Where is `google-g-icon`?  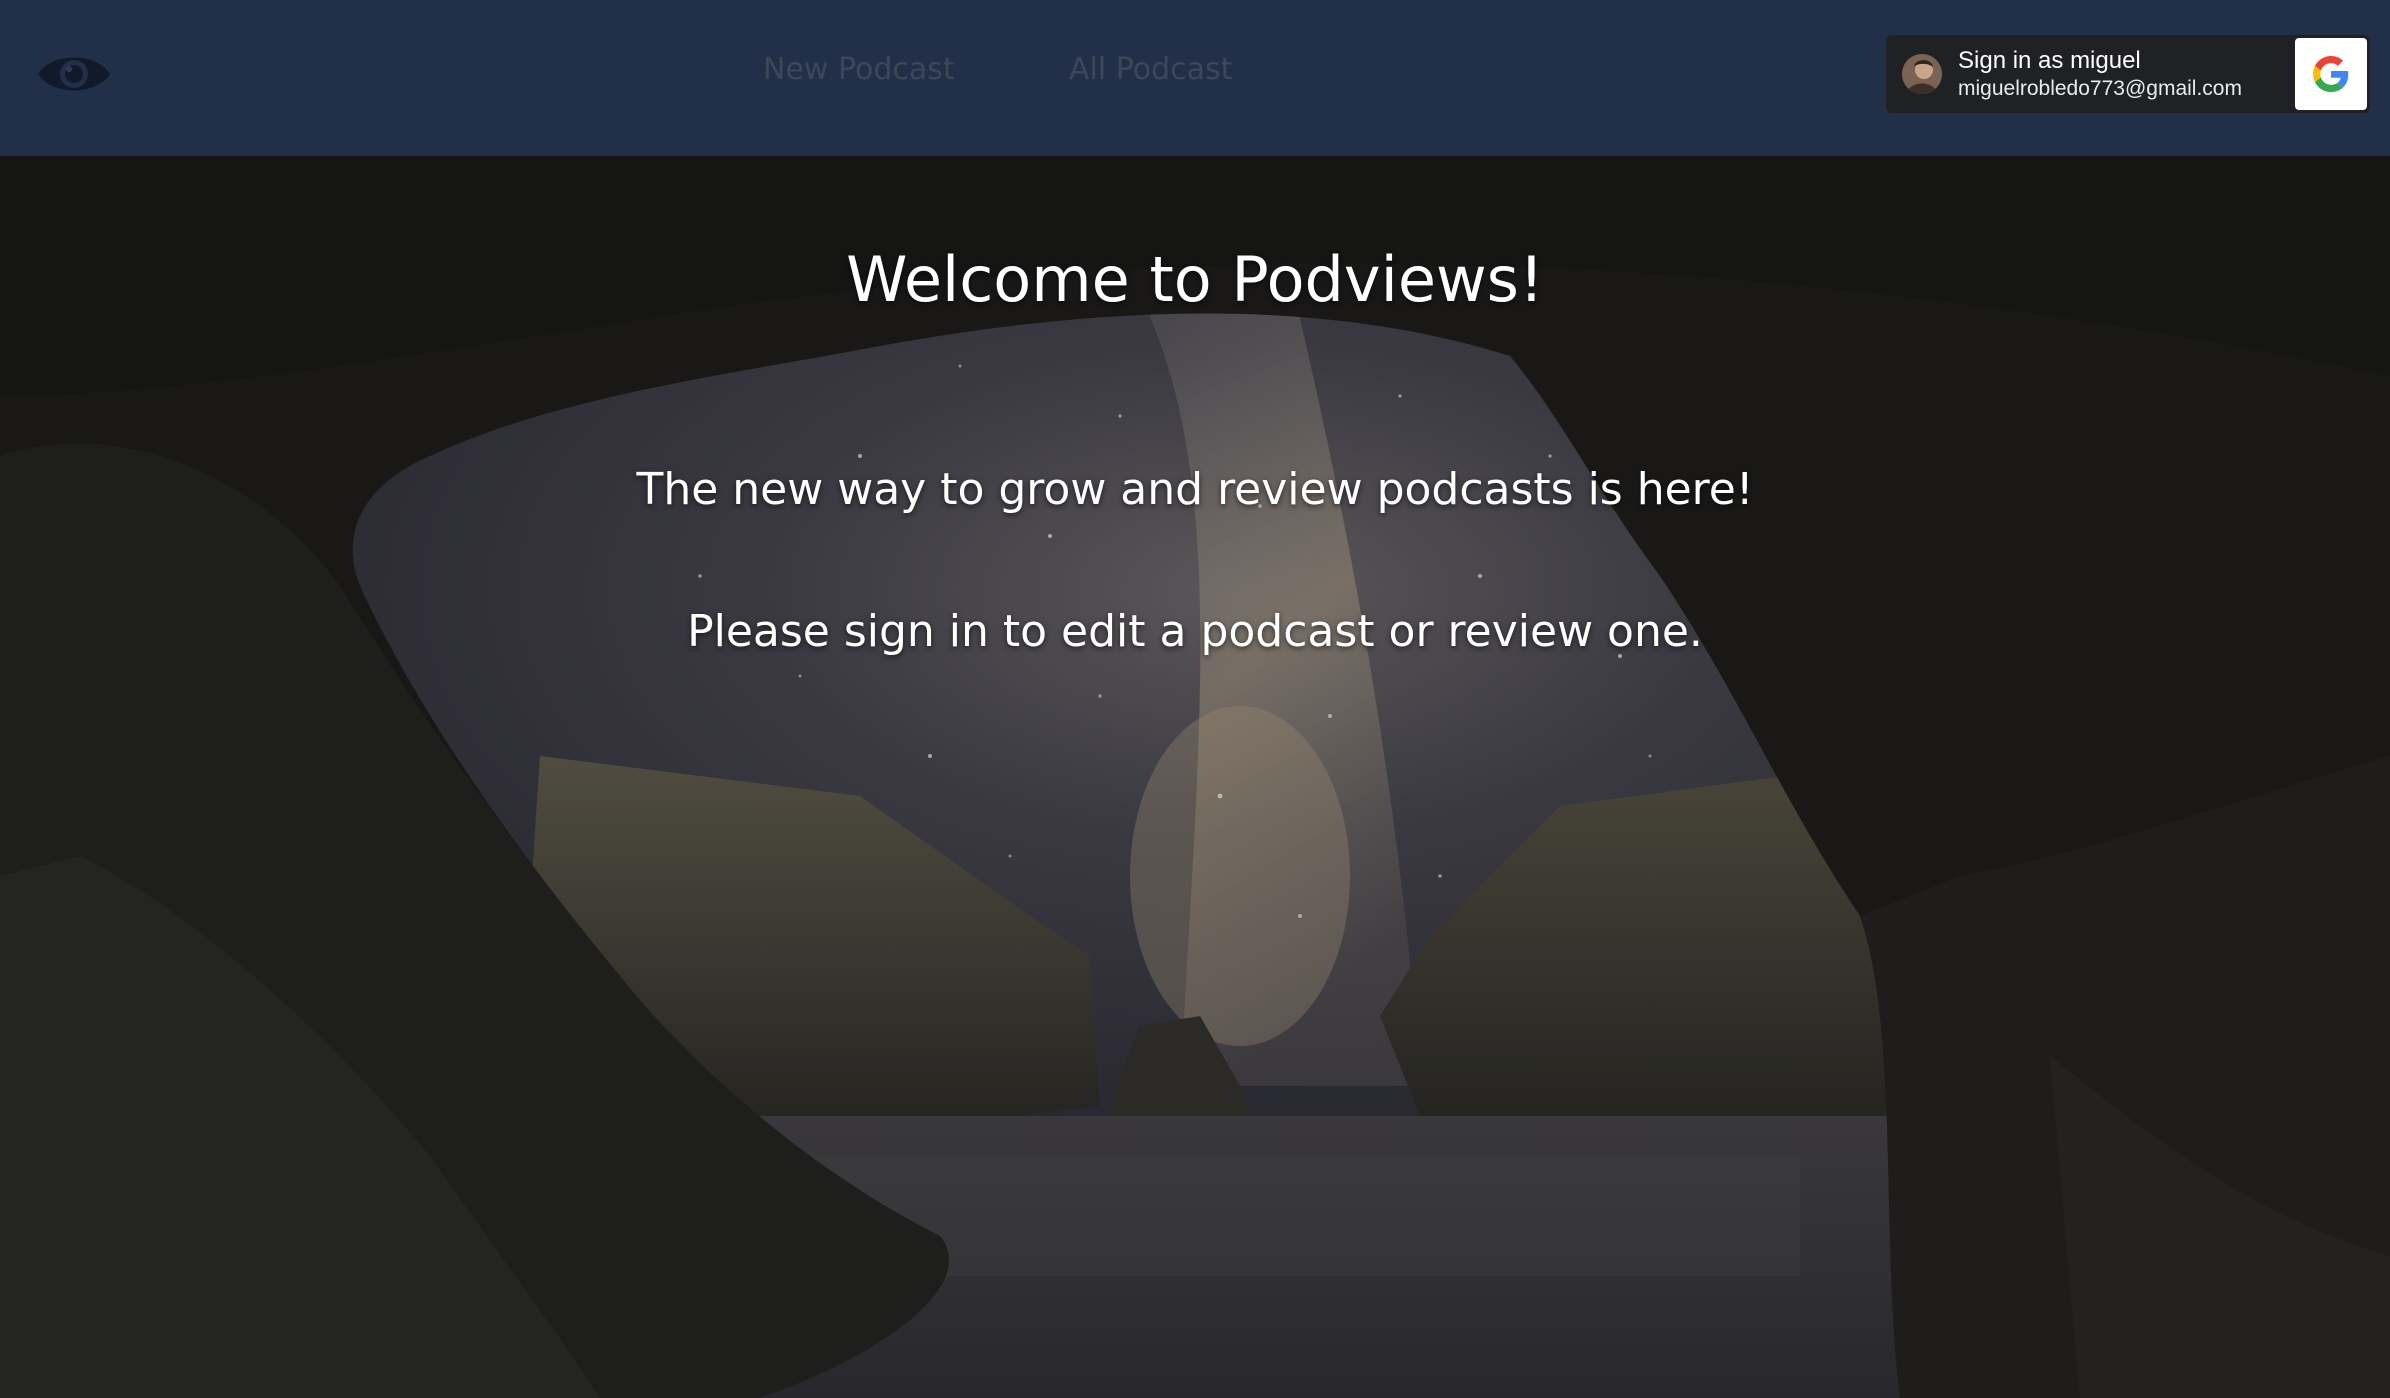
google-g-icon is located at coordinates (2331, 74).